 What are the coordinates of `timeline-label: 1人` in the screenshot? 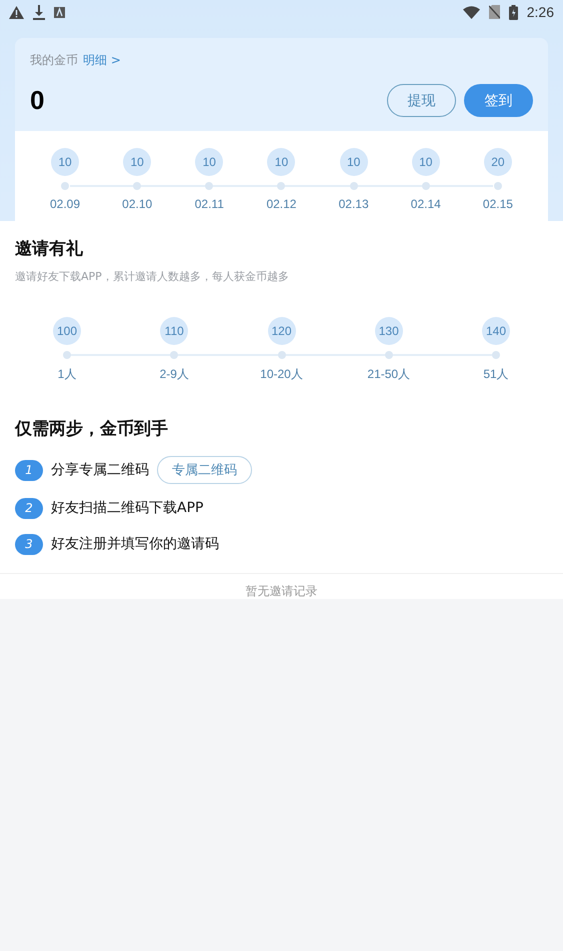 It's located at (67, 374).